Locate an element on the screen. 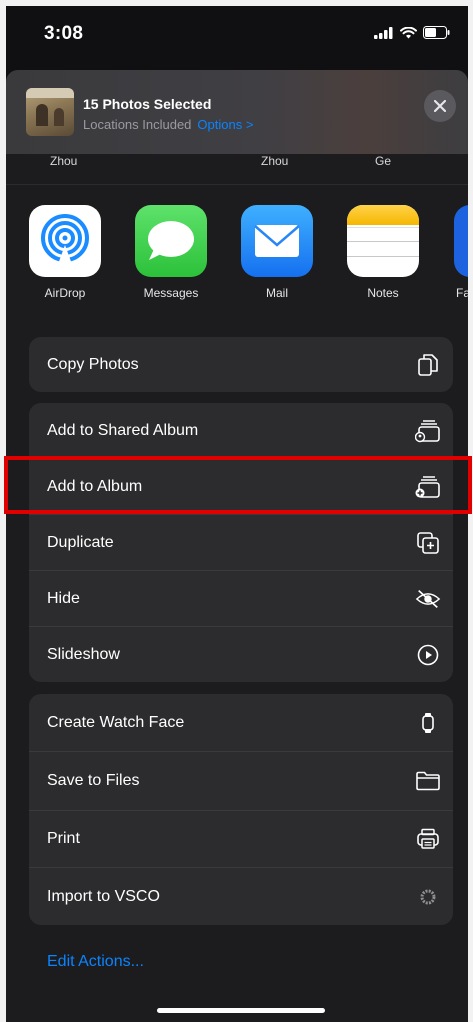 The height and width of the screenshot is (1022, 473). close-icon is located at coordinates (440, 106).